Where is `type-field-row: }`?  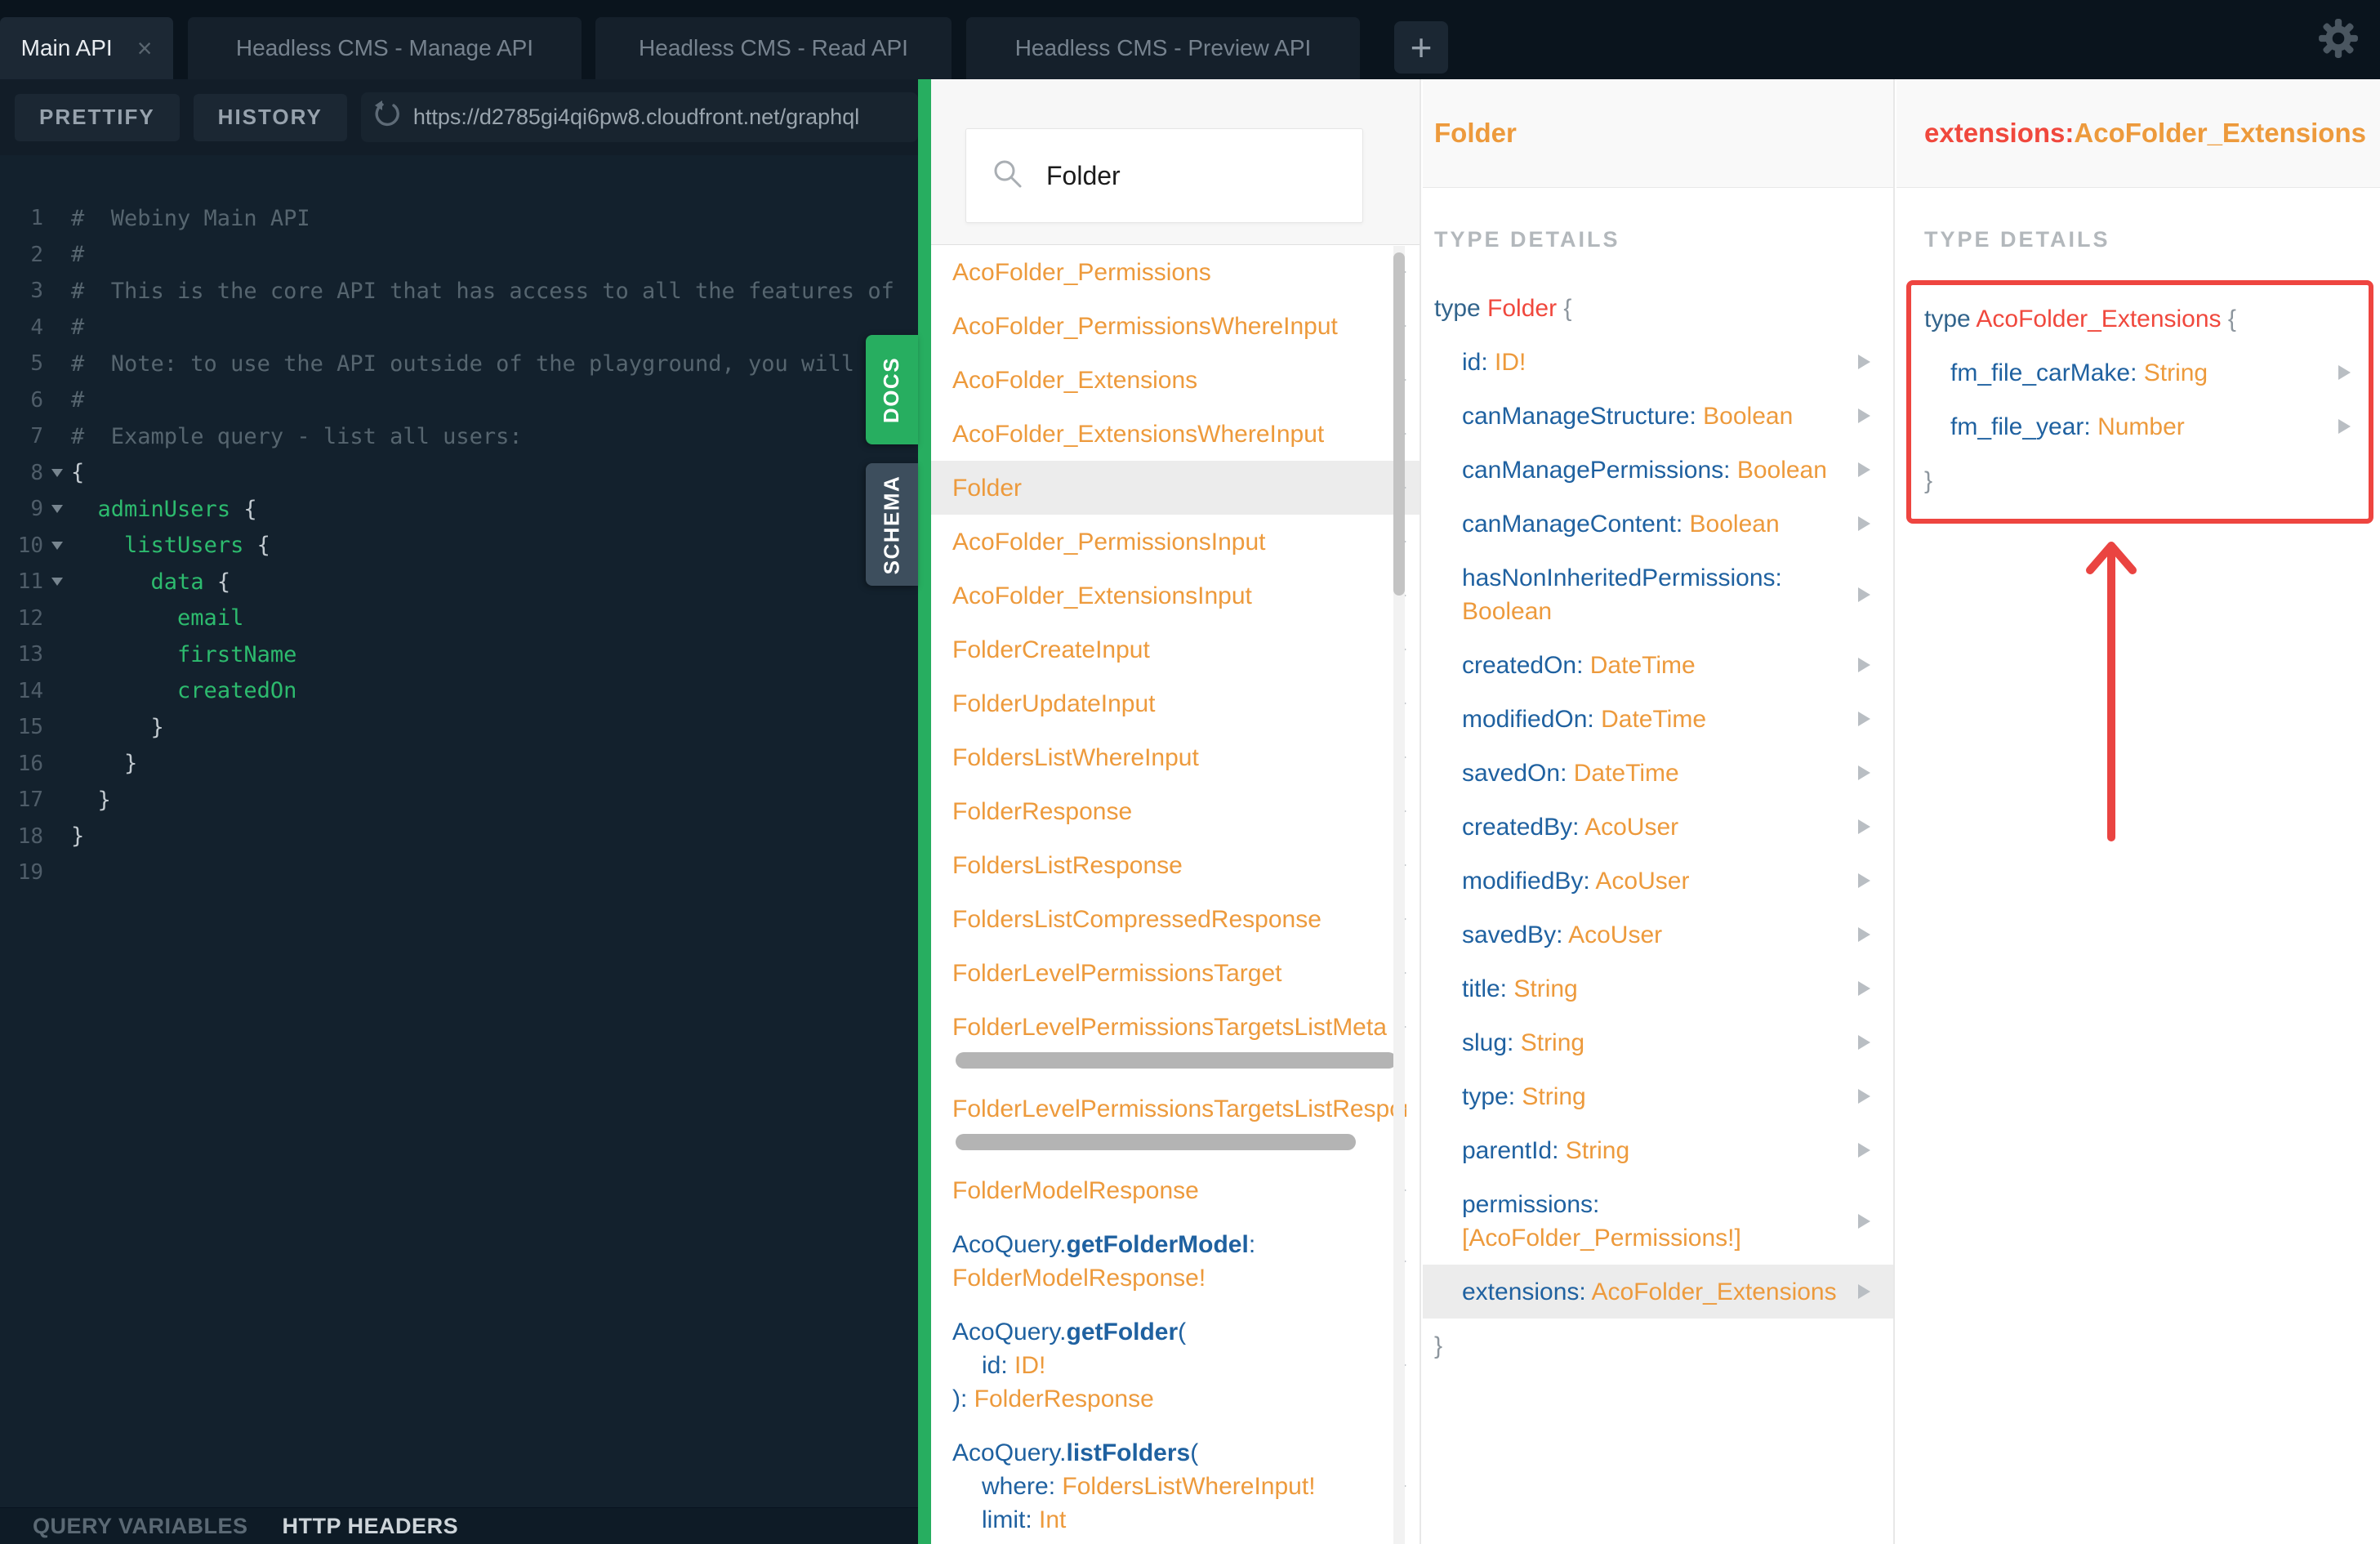
type-field-row: } is located at coordinates (1658, 1345).